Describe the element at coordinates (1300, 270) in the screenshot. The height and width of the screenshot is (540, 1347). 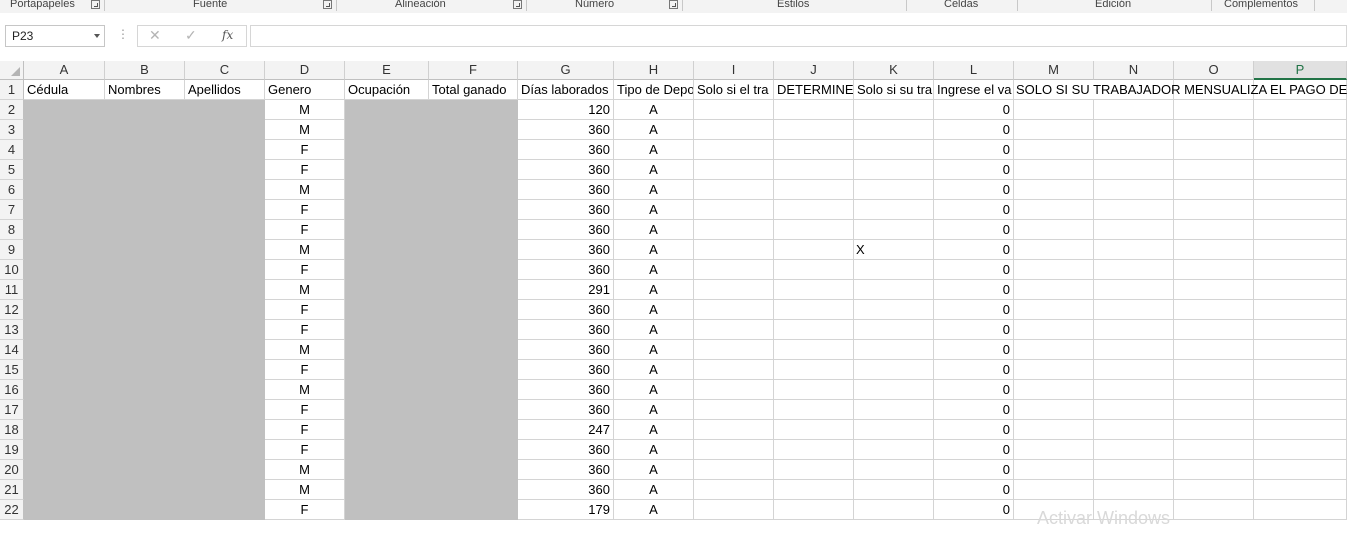
I see `cell-p10` at that location.